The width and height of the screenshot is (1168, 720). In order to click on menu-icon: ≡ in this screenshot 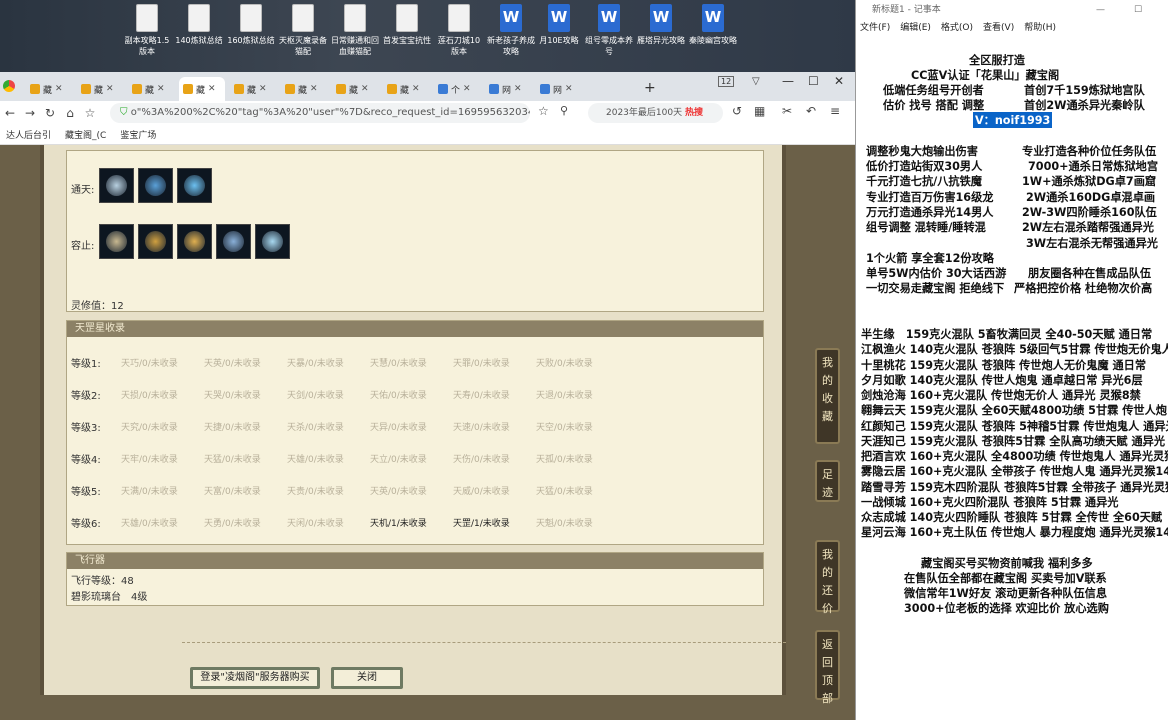, I will do `click(835, 111)`.